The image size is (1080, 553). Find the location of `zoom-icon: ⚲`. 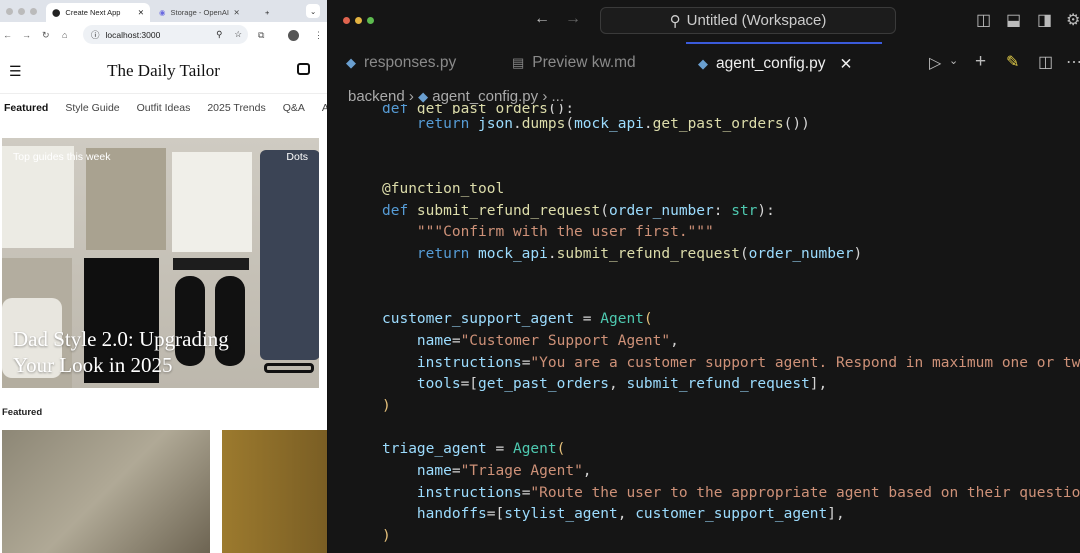

zoom-icon: ⚲ is located at coordinates (219, 34).